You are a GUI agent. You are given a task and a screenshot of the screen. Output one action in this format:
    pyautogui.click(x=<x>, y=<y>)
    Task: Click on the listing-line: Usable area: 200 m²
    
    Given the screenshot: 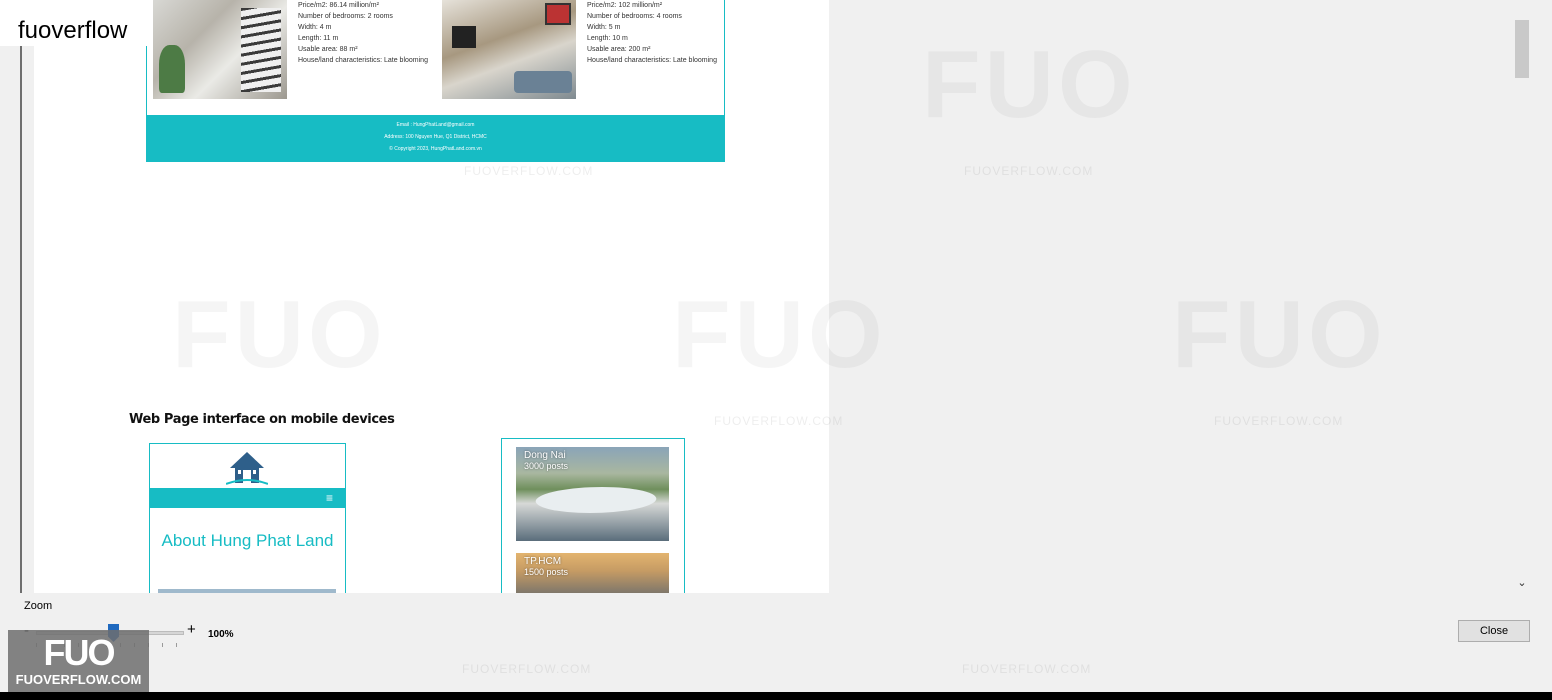 What is the action you would take?
    pyautogui.click(x=619, y=49)
    